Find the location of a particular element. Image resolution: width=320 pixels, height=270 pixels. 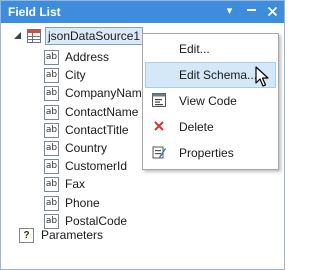

menu-item-properties: Properties is located at coordinates (210, 153).